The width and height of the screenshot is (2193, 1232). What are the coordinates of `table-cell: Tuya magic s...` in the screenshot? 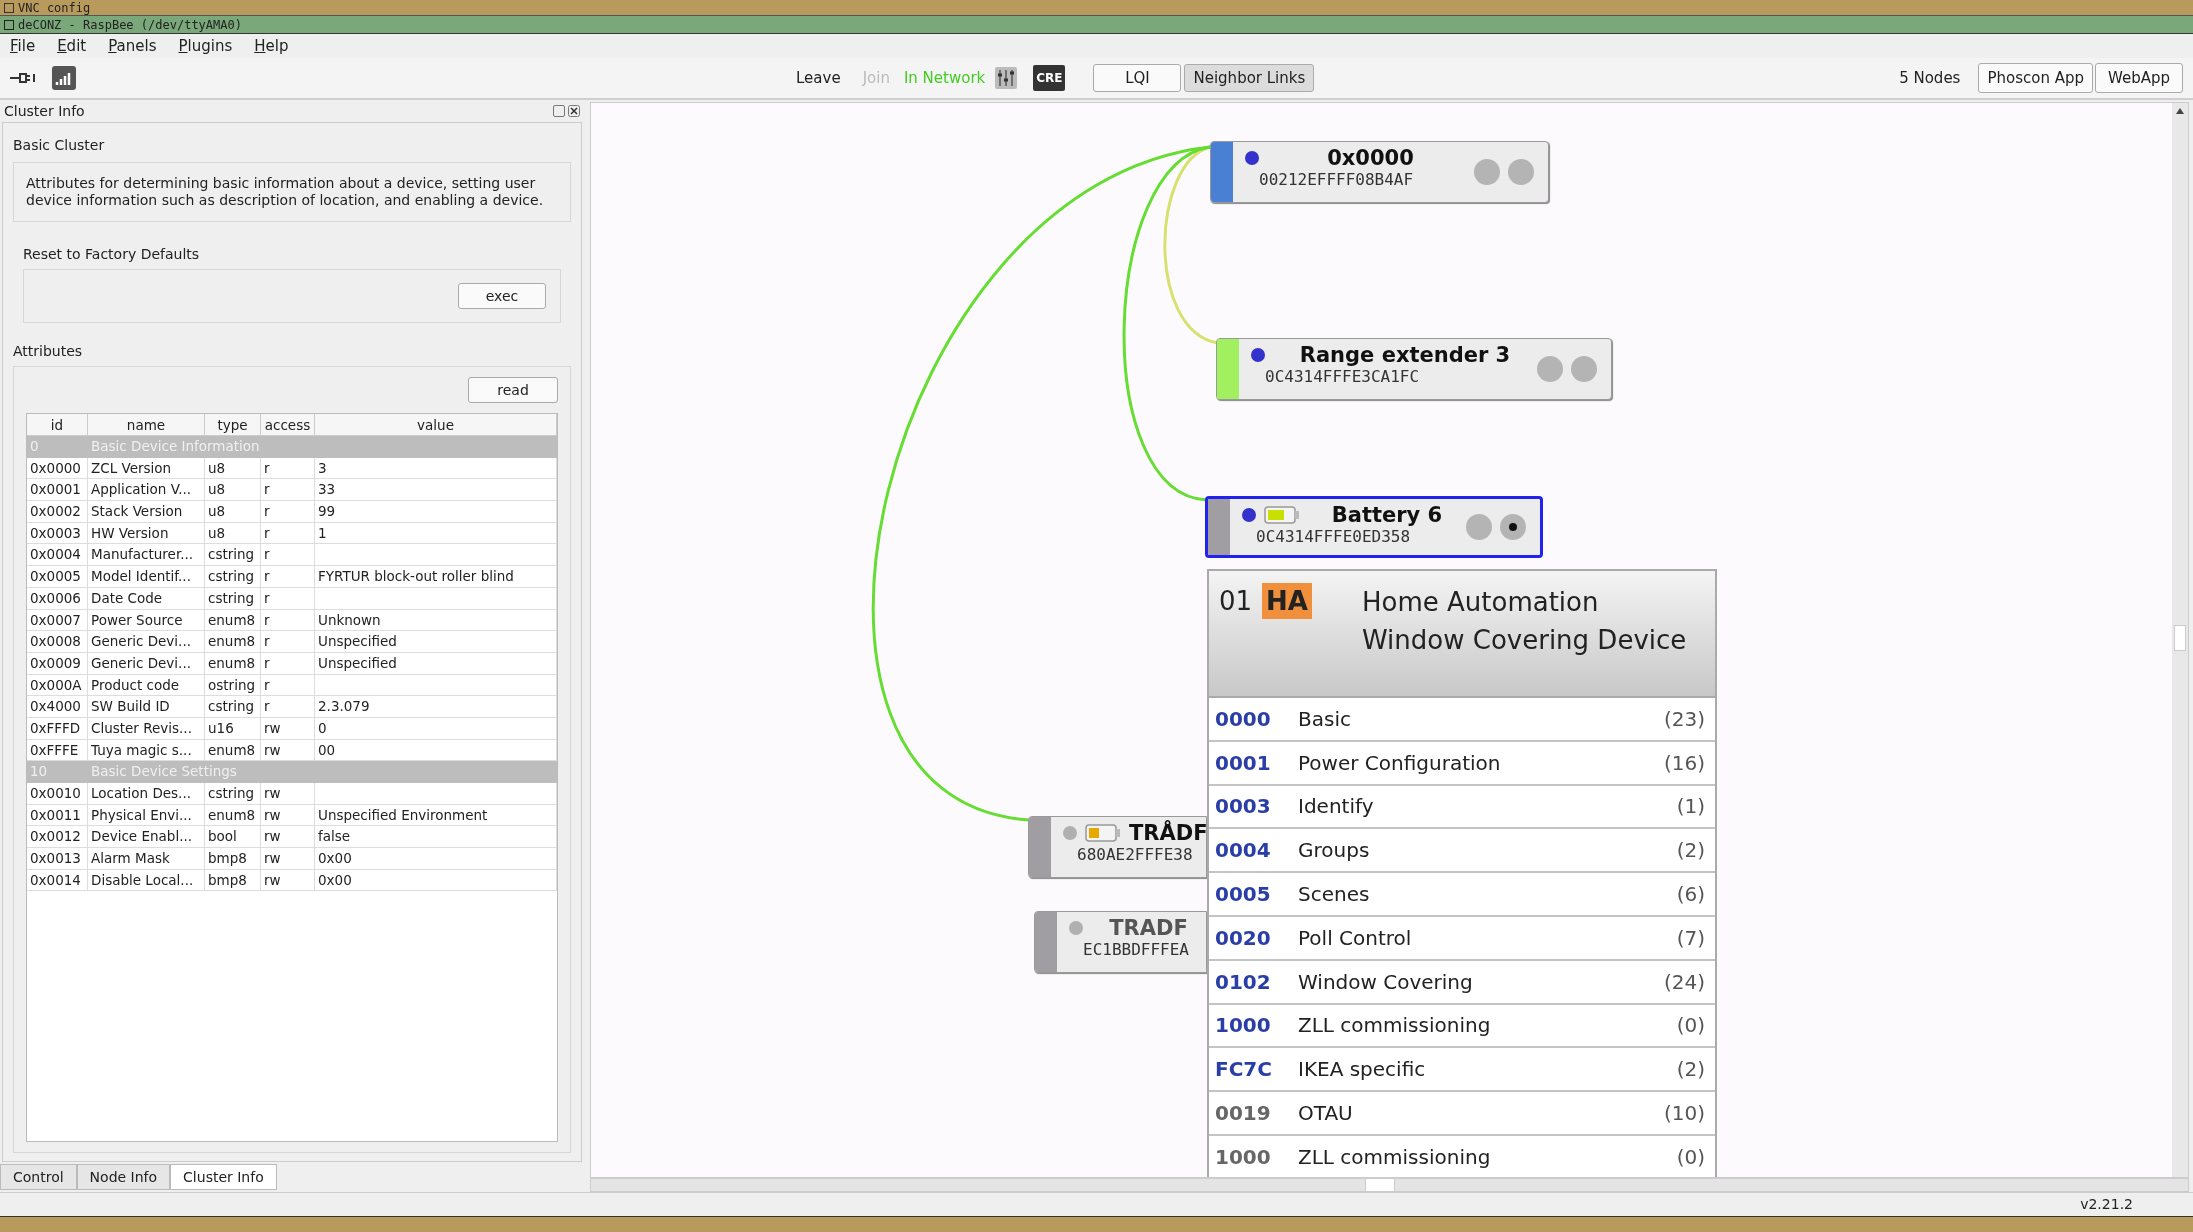 It's located at (146, 750).